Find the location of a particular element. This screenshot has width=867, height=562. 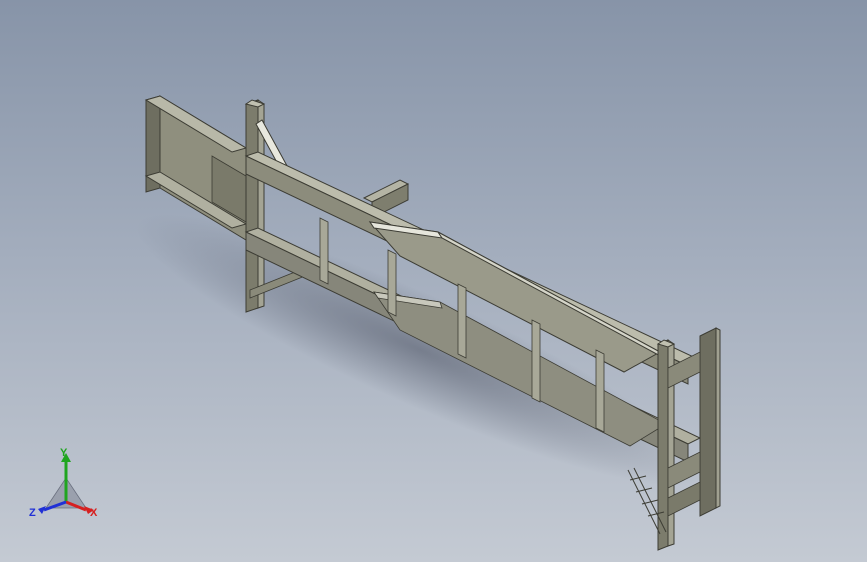

x-axis-label: X is located at coordinates (94, 513).